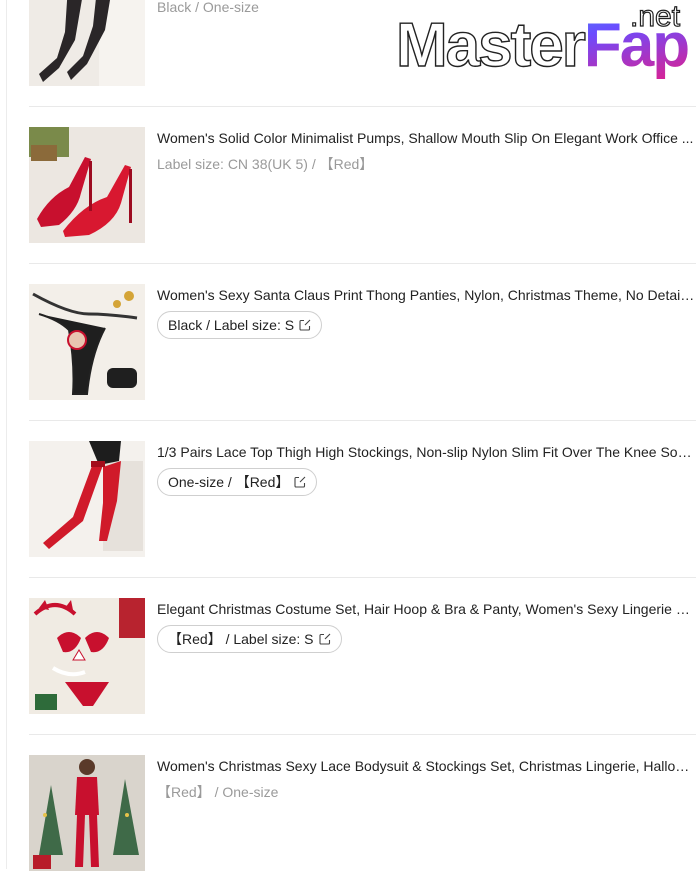 The height and width of the screenshot is (871, 696). I want to click on product-variant: One-size / 【Red】, so click(229, 482).